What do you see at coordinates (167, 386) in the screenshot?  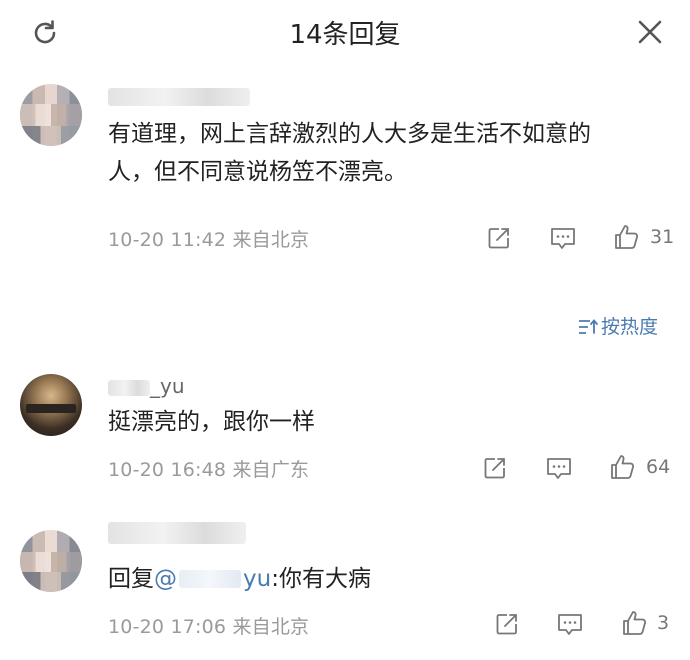 I see `username: _yu` at bounding box center [167, 386].